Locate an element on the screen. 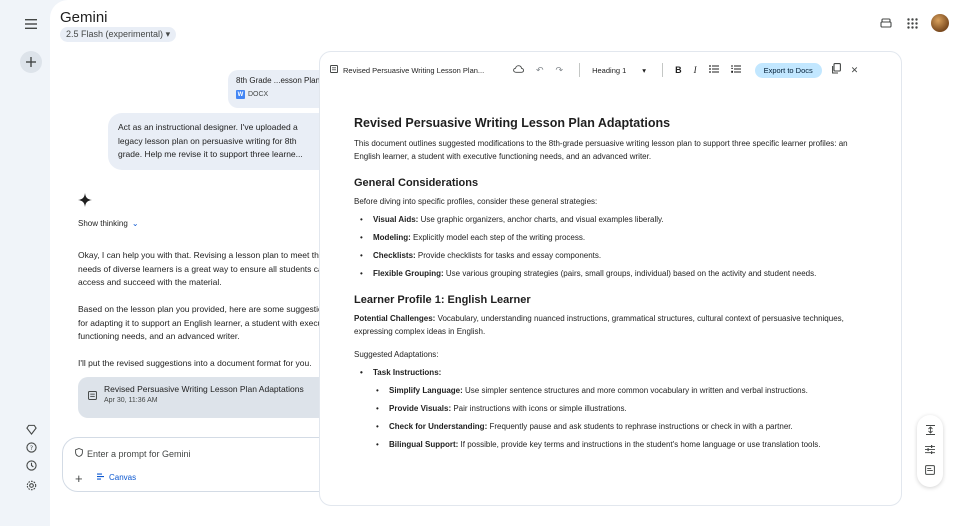 The image size is (959, 526). word-doc-icon: W is located at coordinates (240, 94).